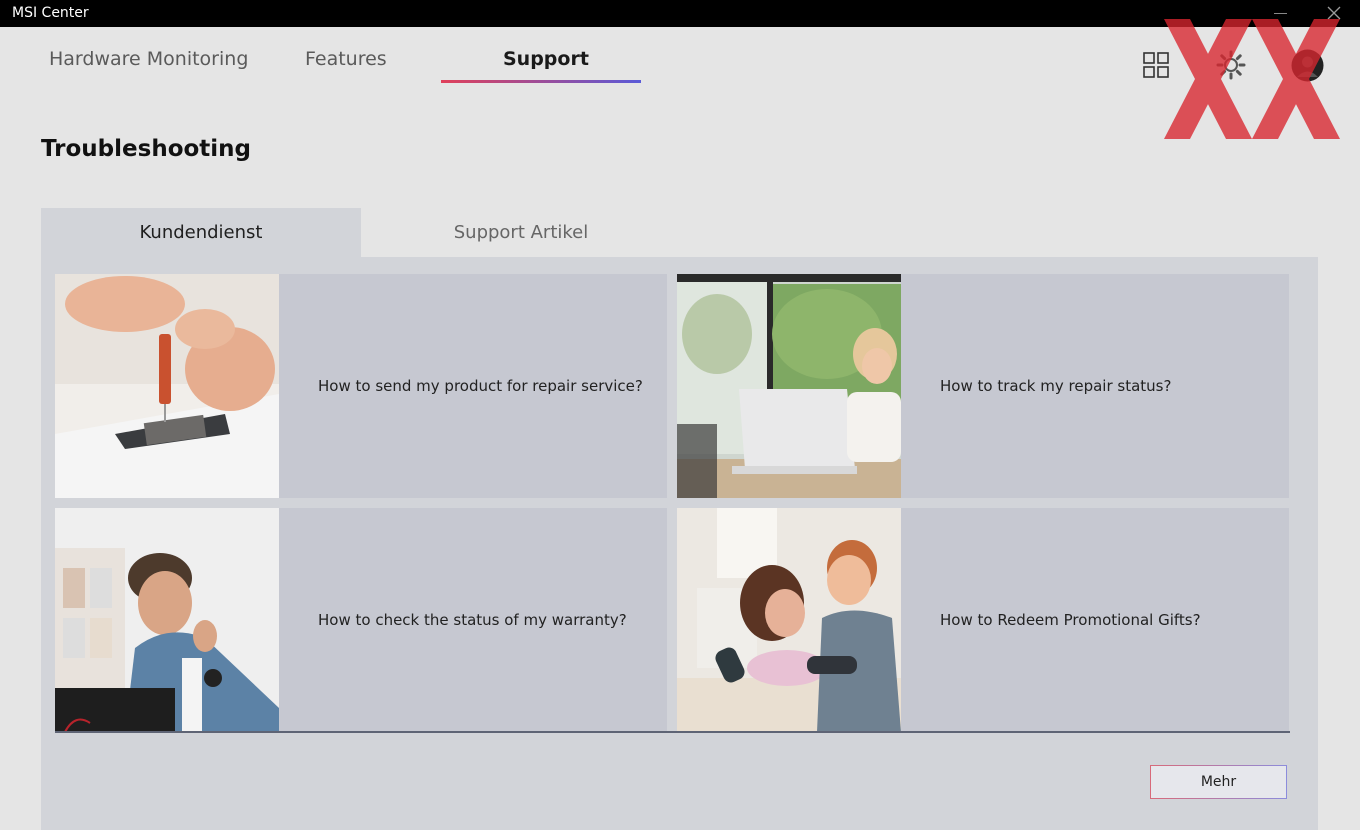  I want to click on tab-support-artikel: Support Artikel, so click(521, 232).